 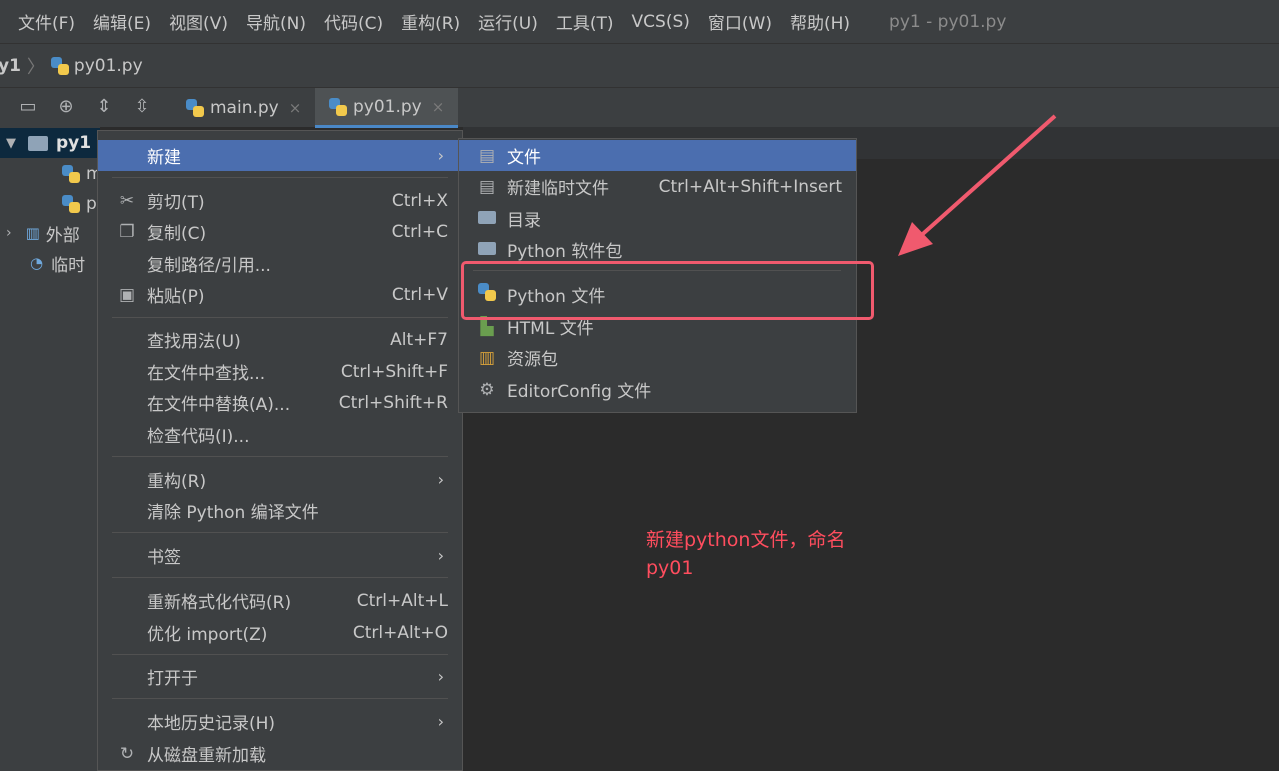 What do you see at coordinates (28, 107) in the screenshot?
I see `project-view-icon: ▭` at bounding box center [28, 107].